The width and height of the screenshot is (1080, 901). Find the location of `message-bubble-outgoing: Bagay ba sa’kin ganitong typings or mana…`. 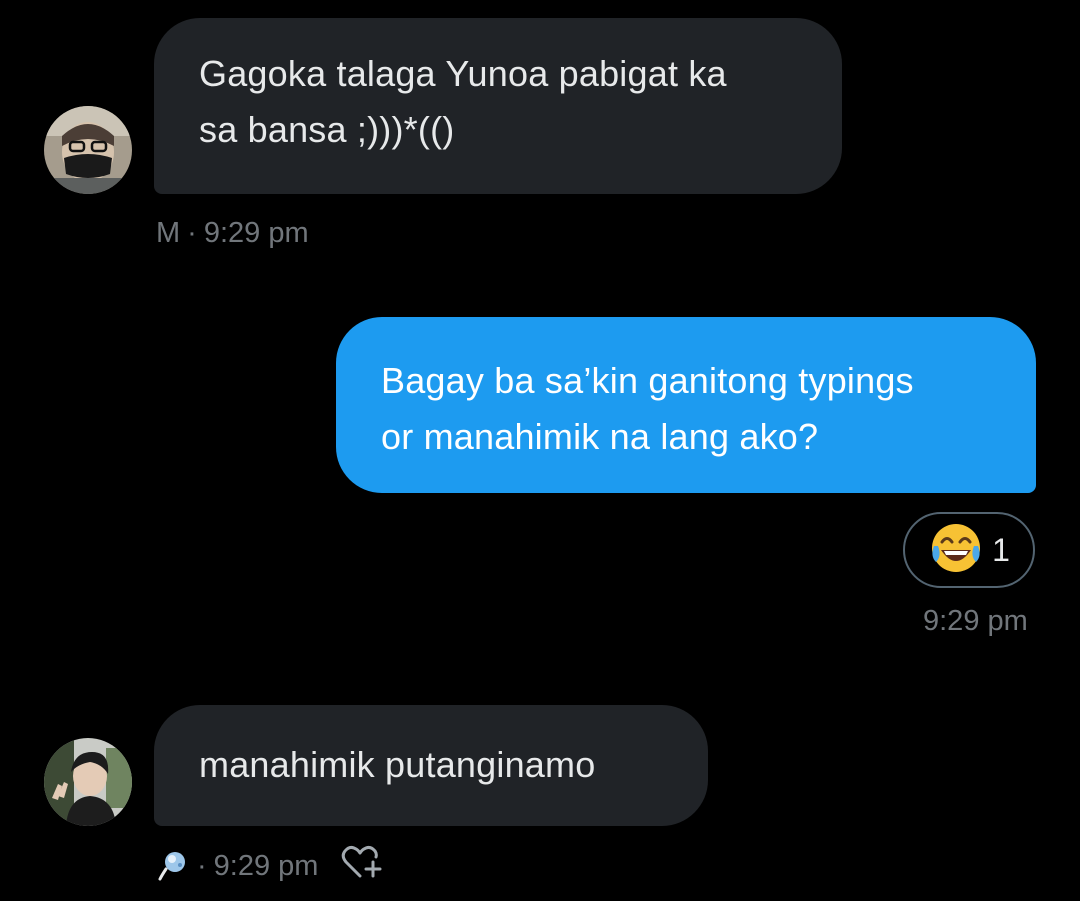

message-bubble-outgoing: Bagay ba sa’kin ganitong typings or mana… is located at coordinates (686, 405).